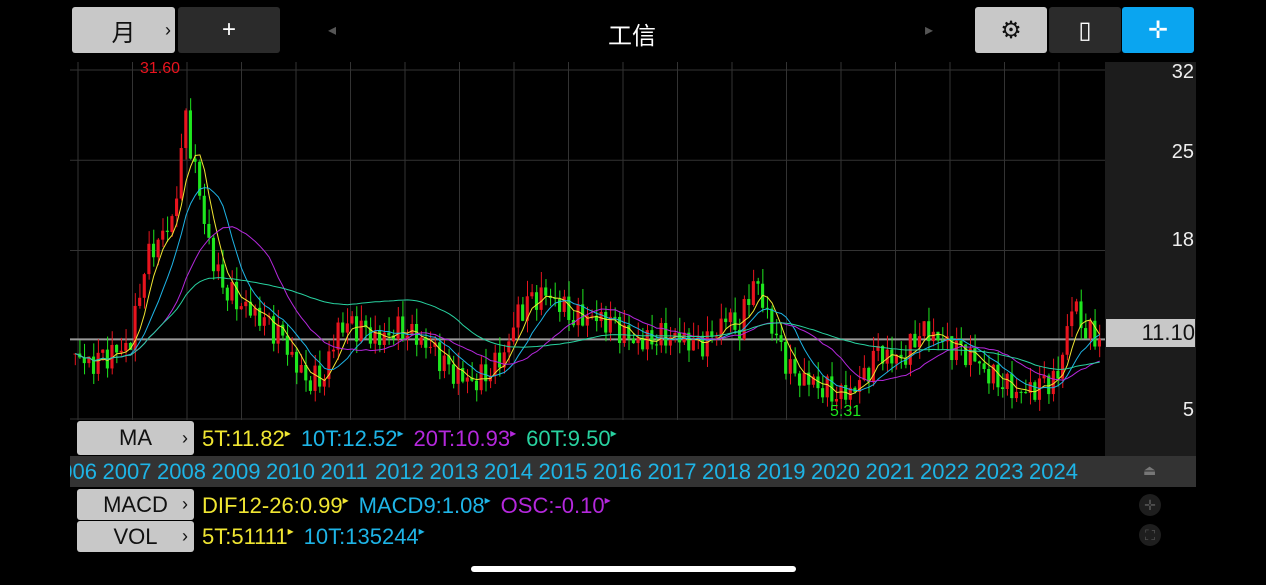  Describe the element at coordinates (1149, 470) in the screenshot. I see `scroll-up-icon: ⏏` at that location.